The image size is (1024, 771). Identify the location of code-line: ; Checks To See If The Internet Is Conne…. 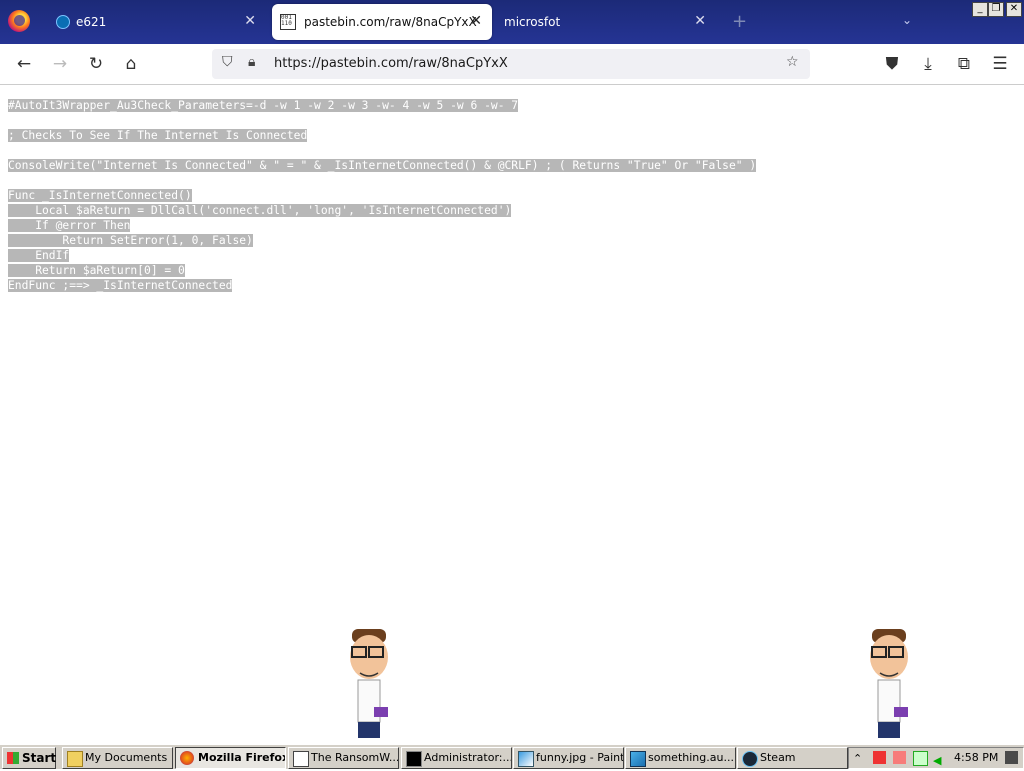
(382, 135).